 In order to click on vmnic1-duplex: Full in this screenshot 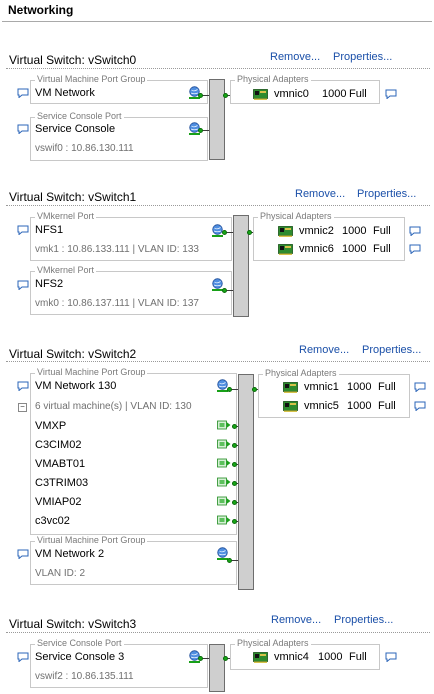, I will do `click(387, 387)`.